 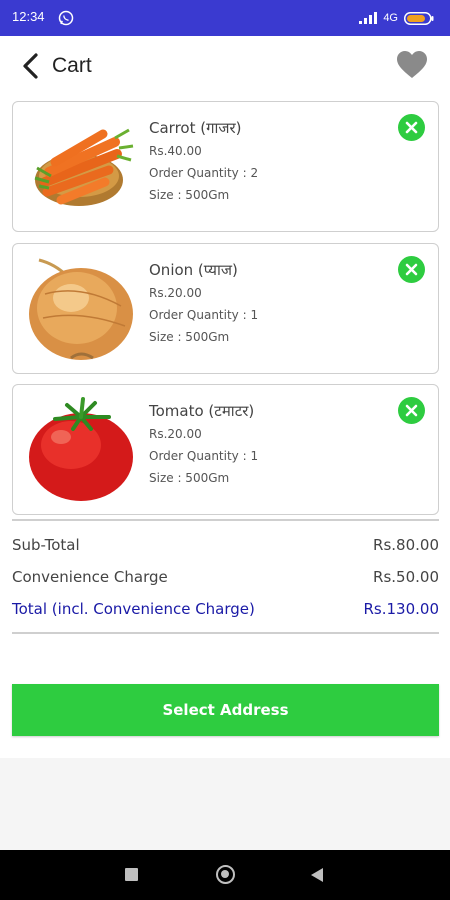 I want to click on item-quantity: Order Quantity : 2, so click(x=204, y=173).